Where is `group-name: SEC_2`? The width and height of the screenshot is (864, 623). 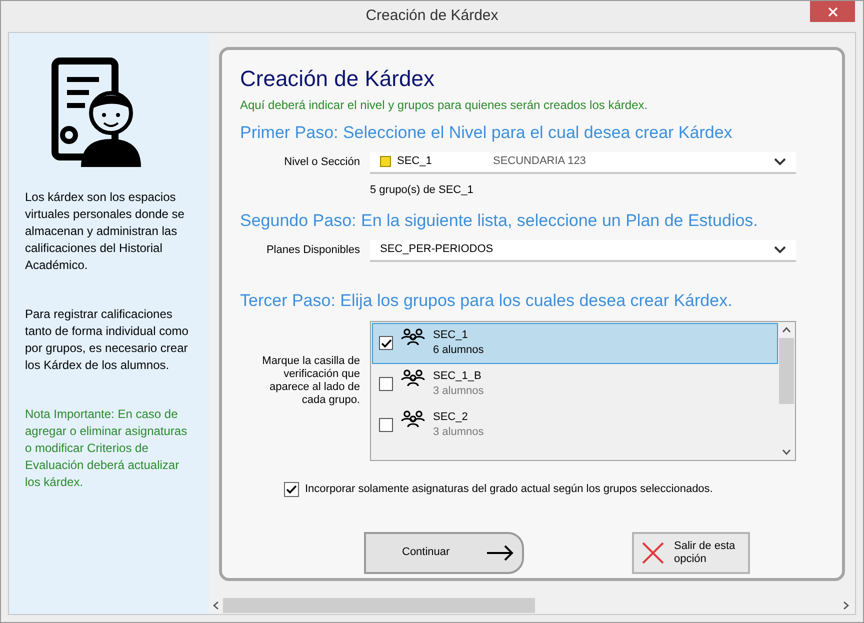
group-name: SEC_2 is located at coordinates (451, 417).